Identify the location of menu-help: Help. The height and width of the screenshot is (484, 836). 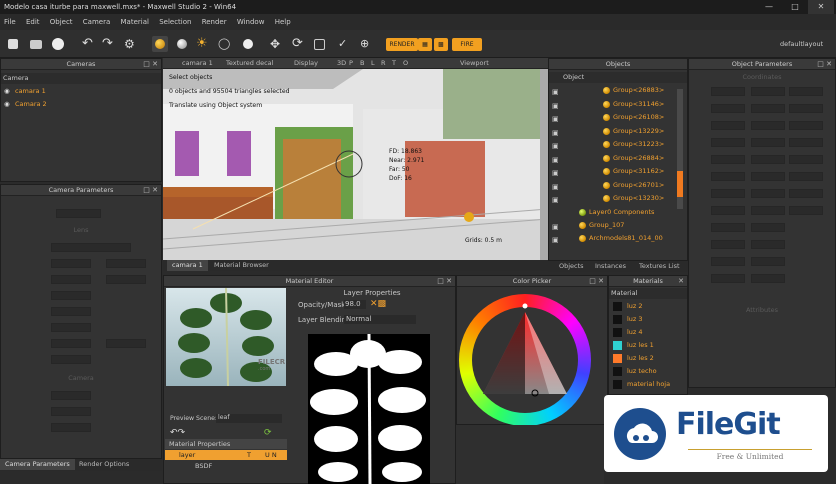
(283, 22).